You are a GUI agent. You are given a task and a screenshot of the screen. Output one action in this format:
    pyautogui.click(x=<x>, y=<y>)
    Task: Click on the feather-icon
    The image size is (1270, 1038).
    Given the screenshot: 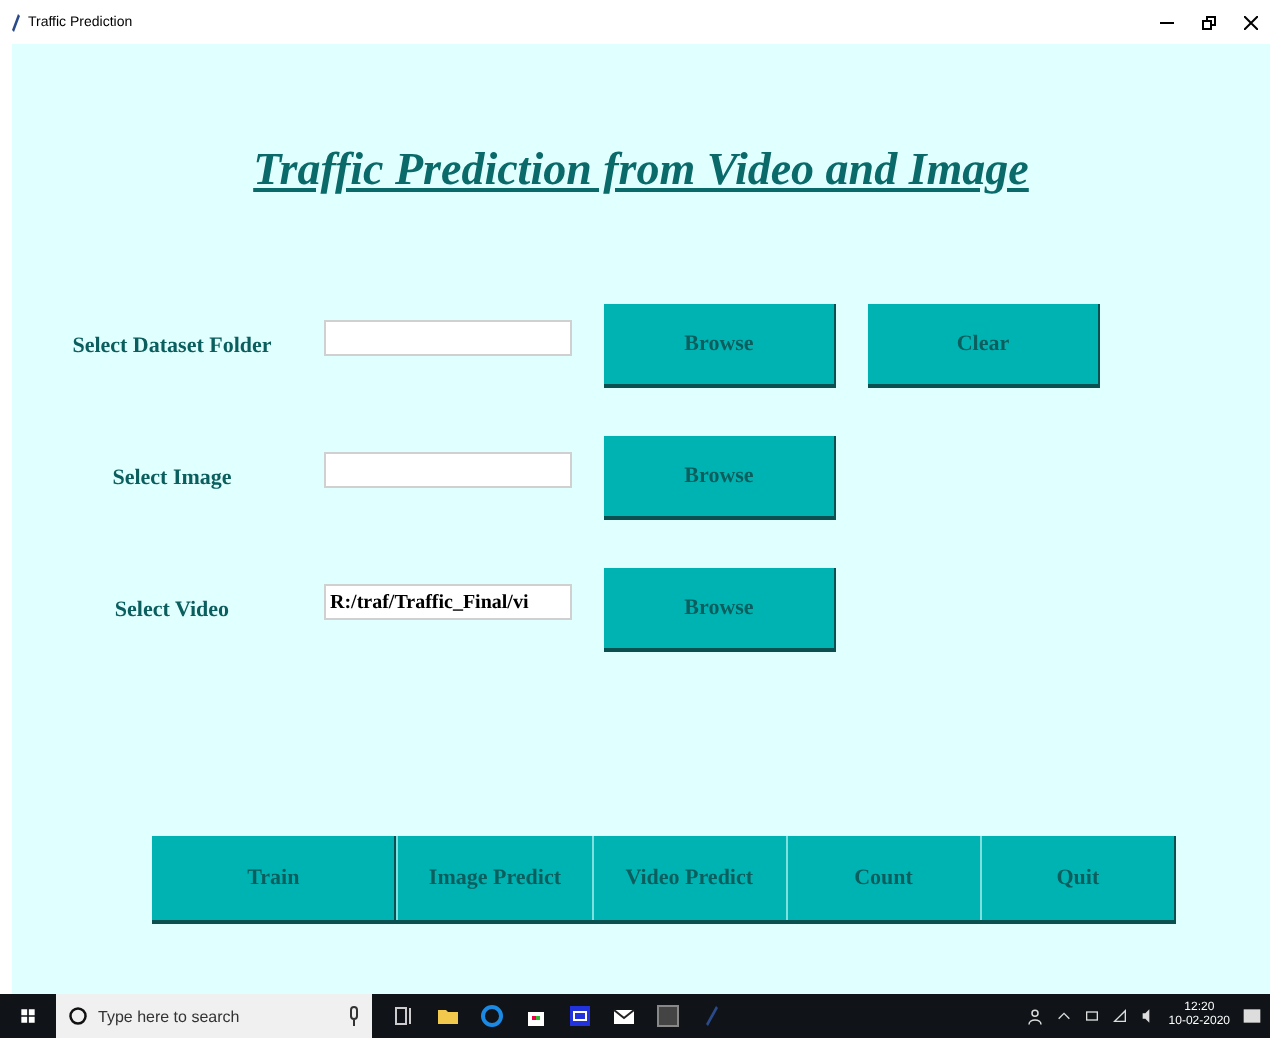 What is the action you would take?
    pyautogui.click(x=16, y=22)
    